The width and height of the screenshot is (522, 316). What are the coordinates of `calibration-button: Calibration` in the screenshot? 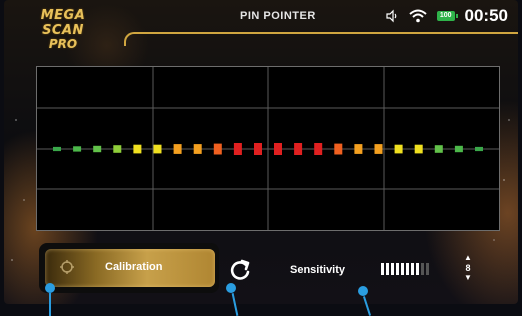 It's located at (130, 268).